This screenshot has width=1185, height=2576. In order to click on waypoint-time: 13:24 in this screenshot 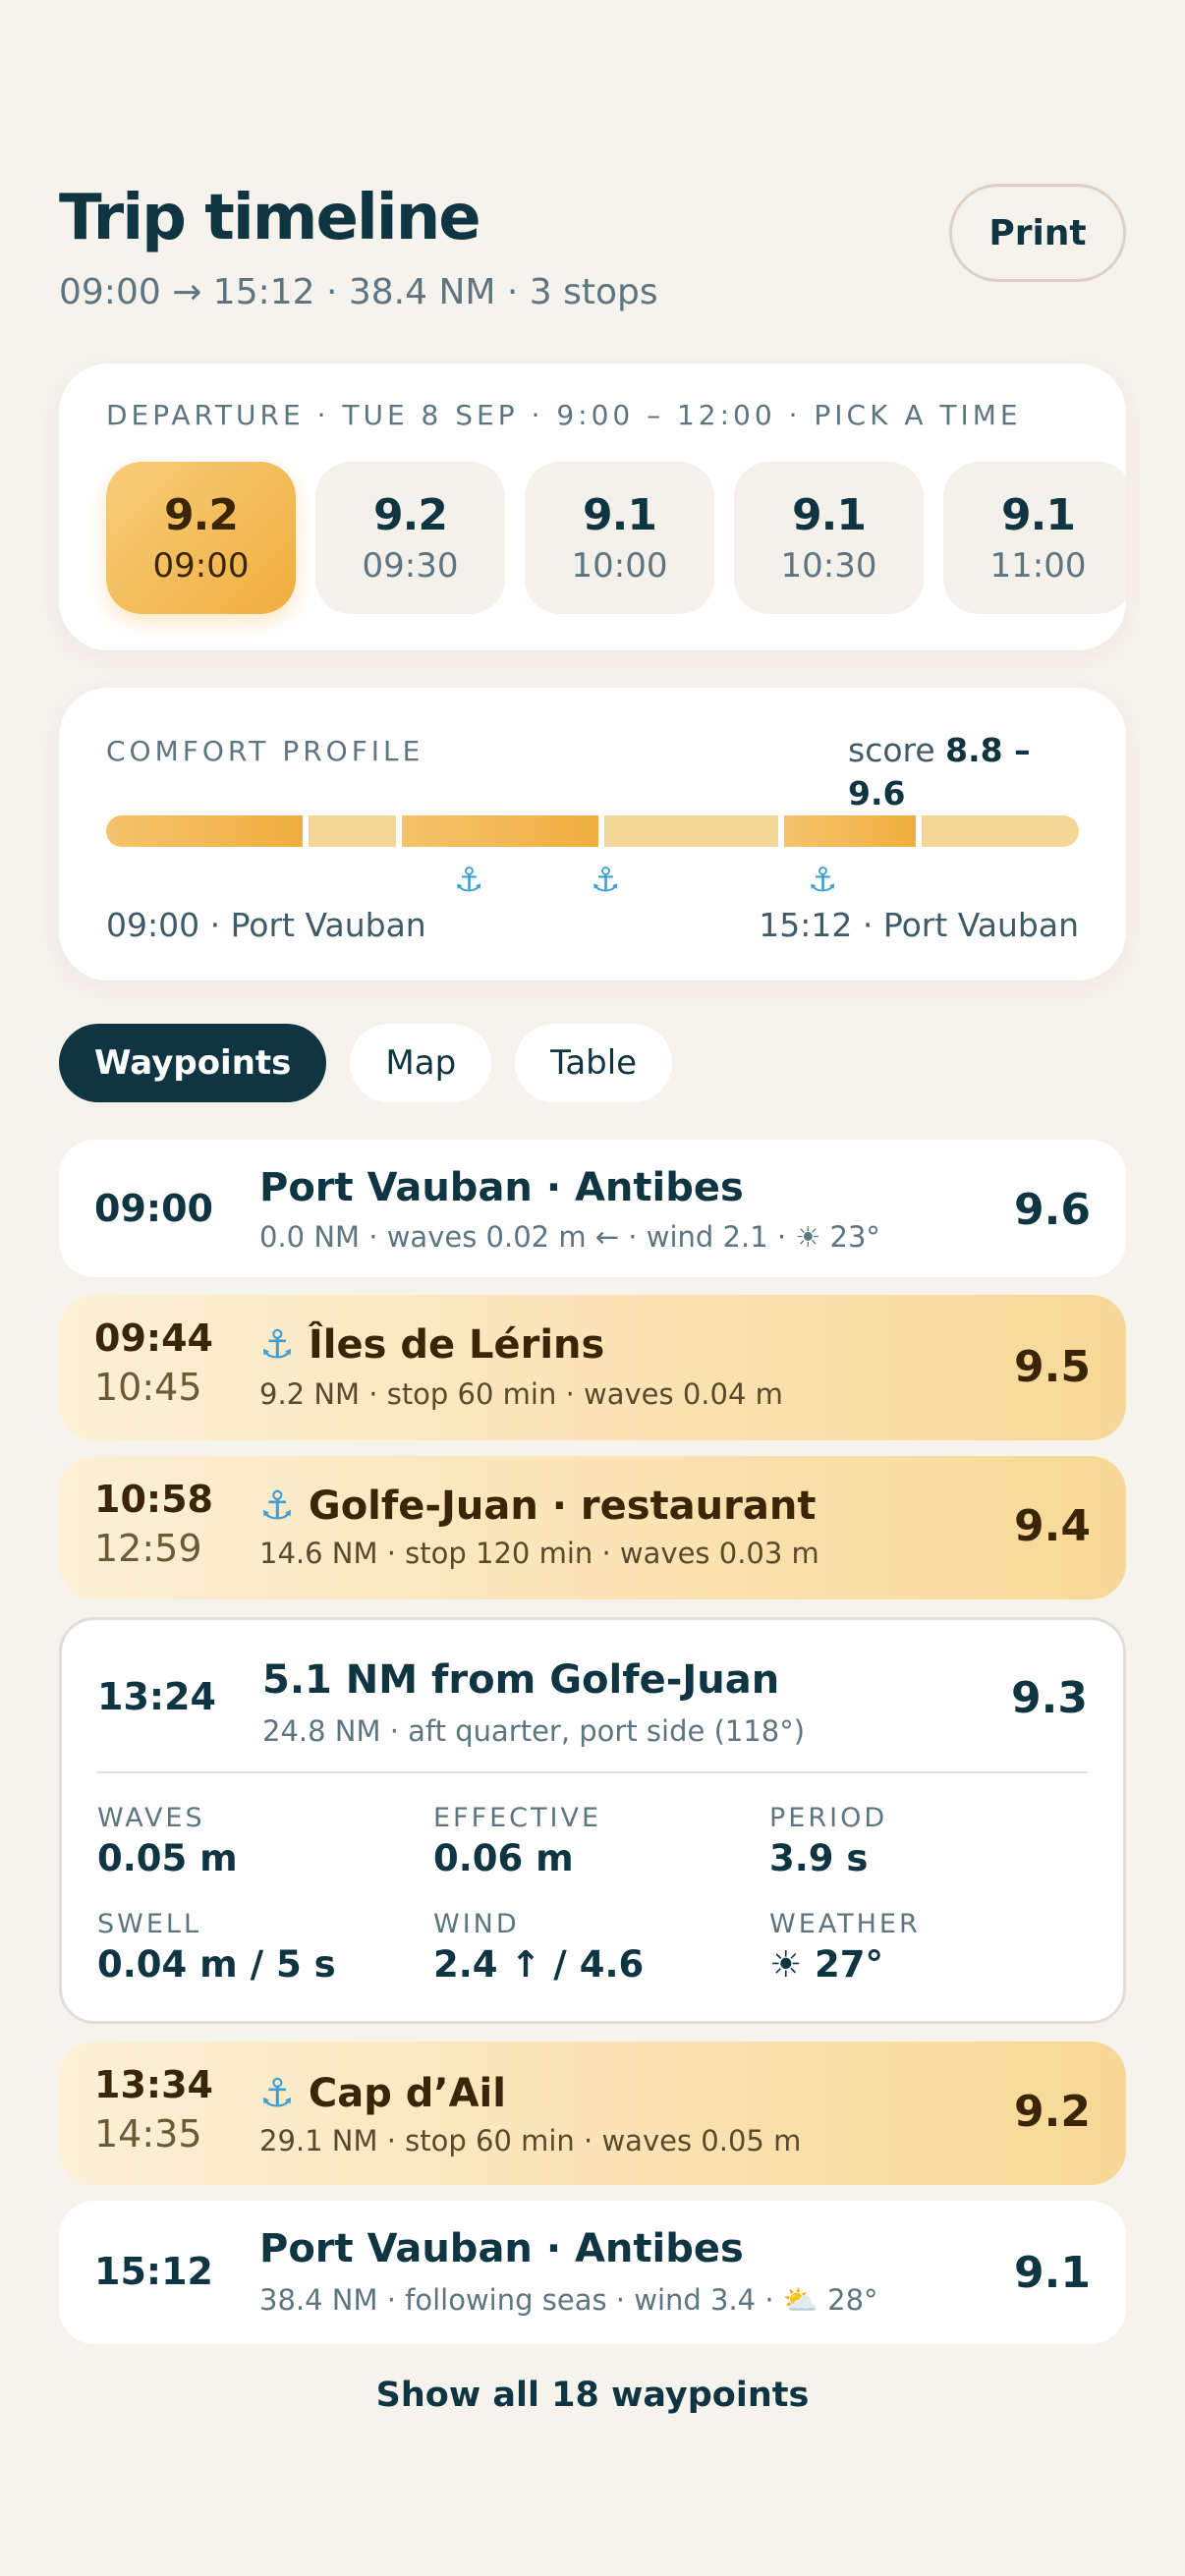, I will do `click(156, 1696)`.